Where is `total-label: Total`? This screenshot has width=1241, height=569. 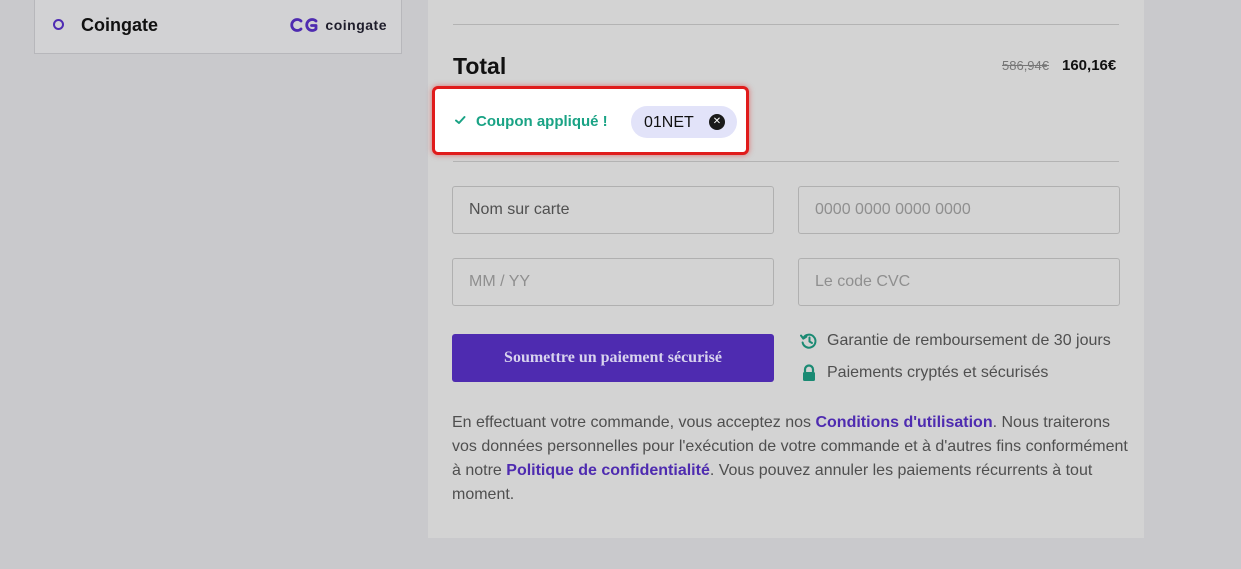 total-label: Total is located at coordinates (480, 66).